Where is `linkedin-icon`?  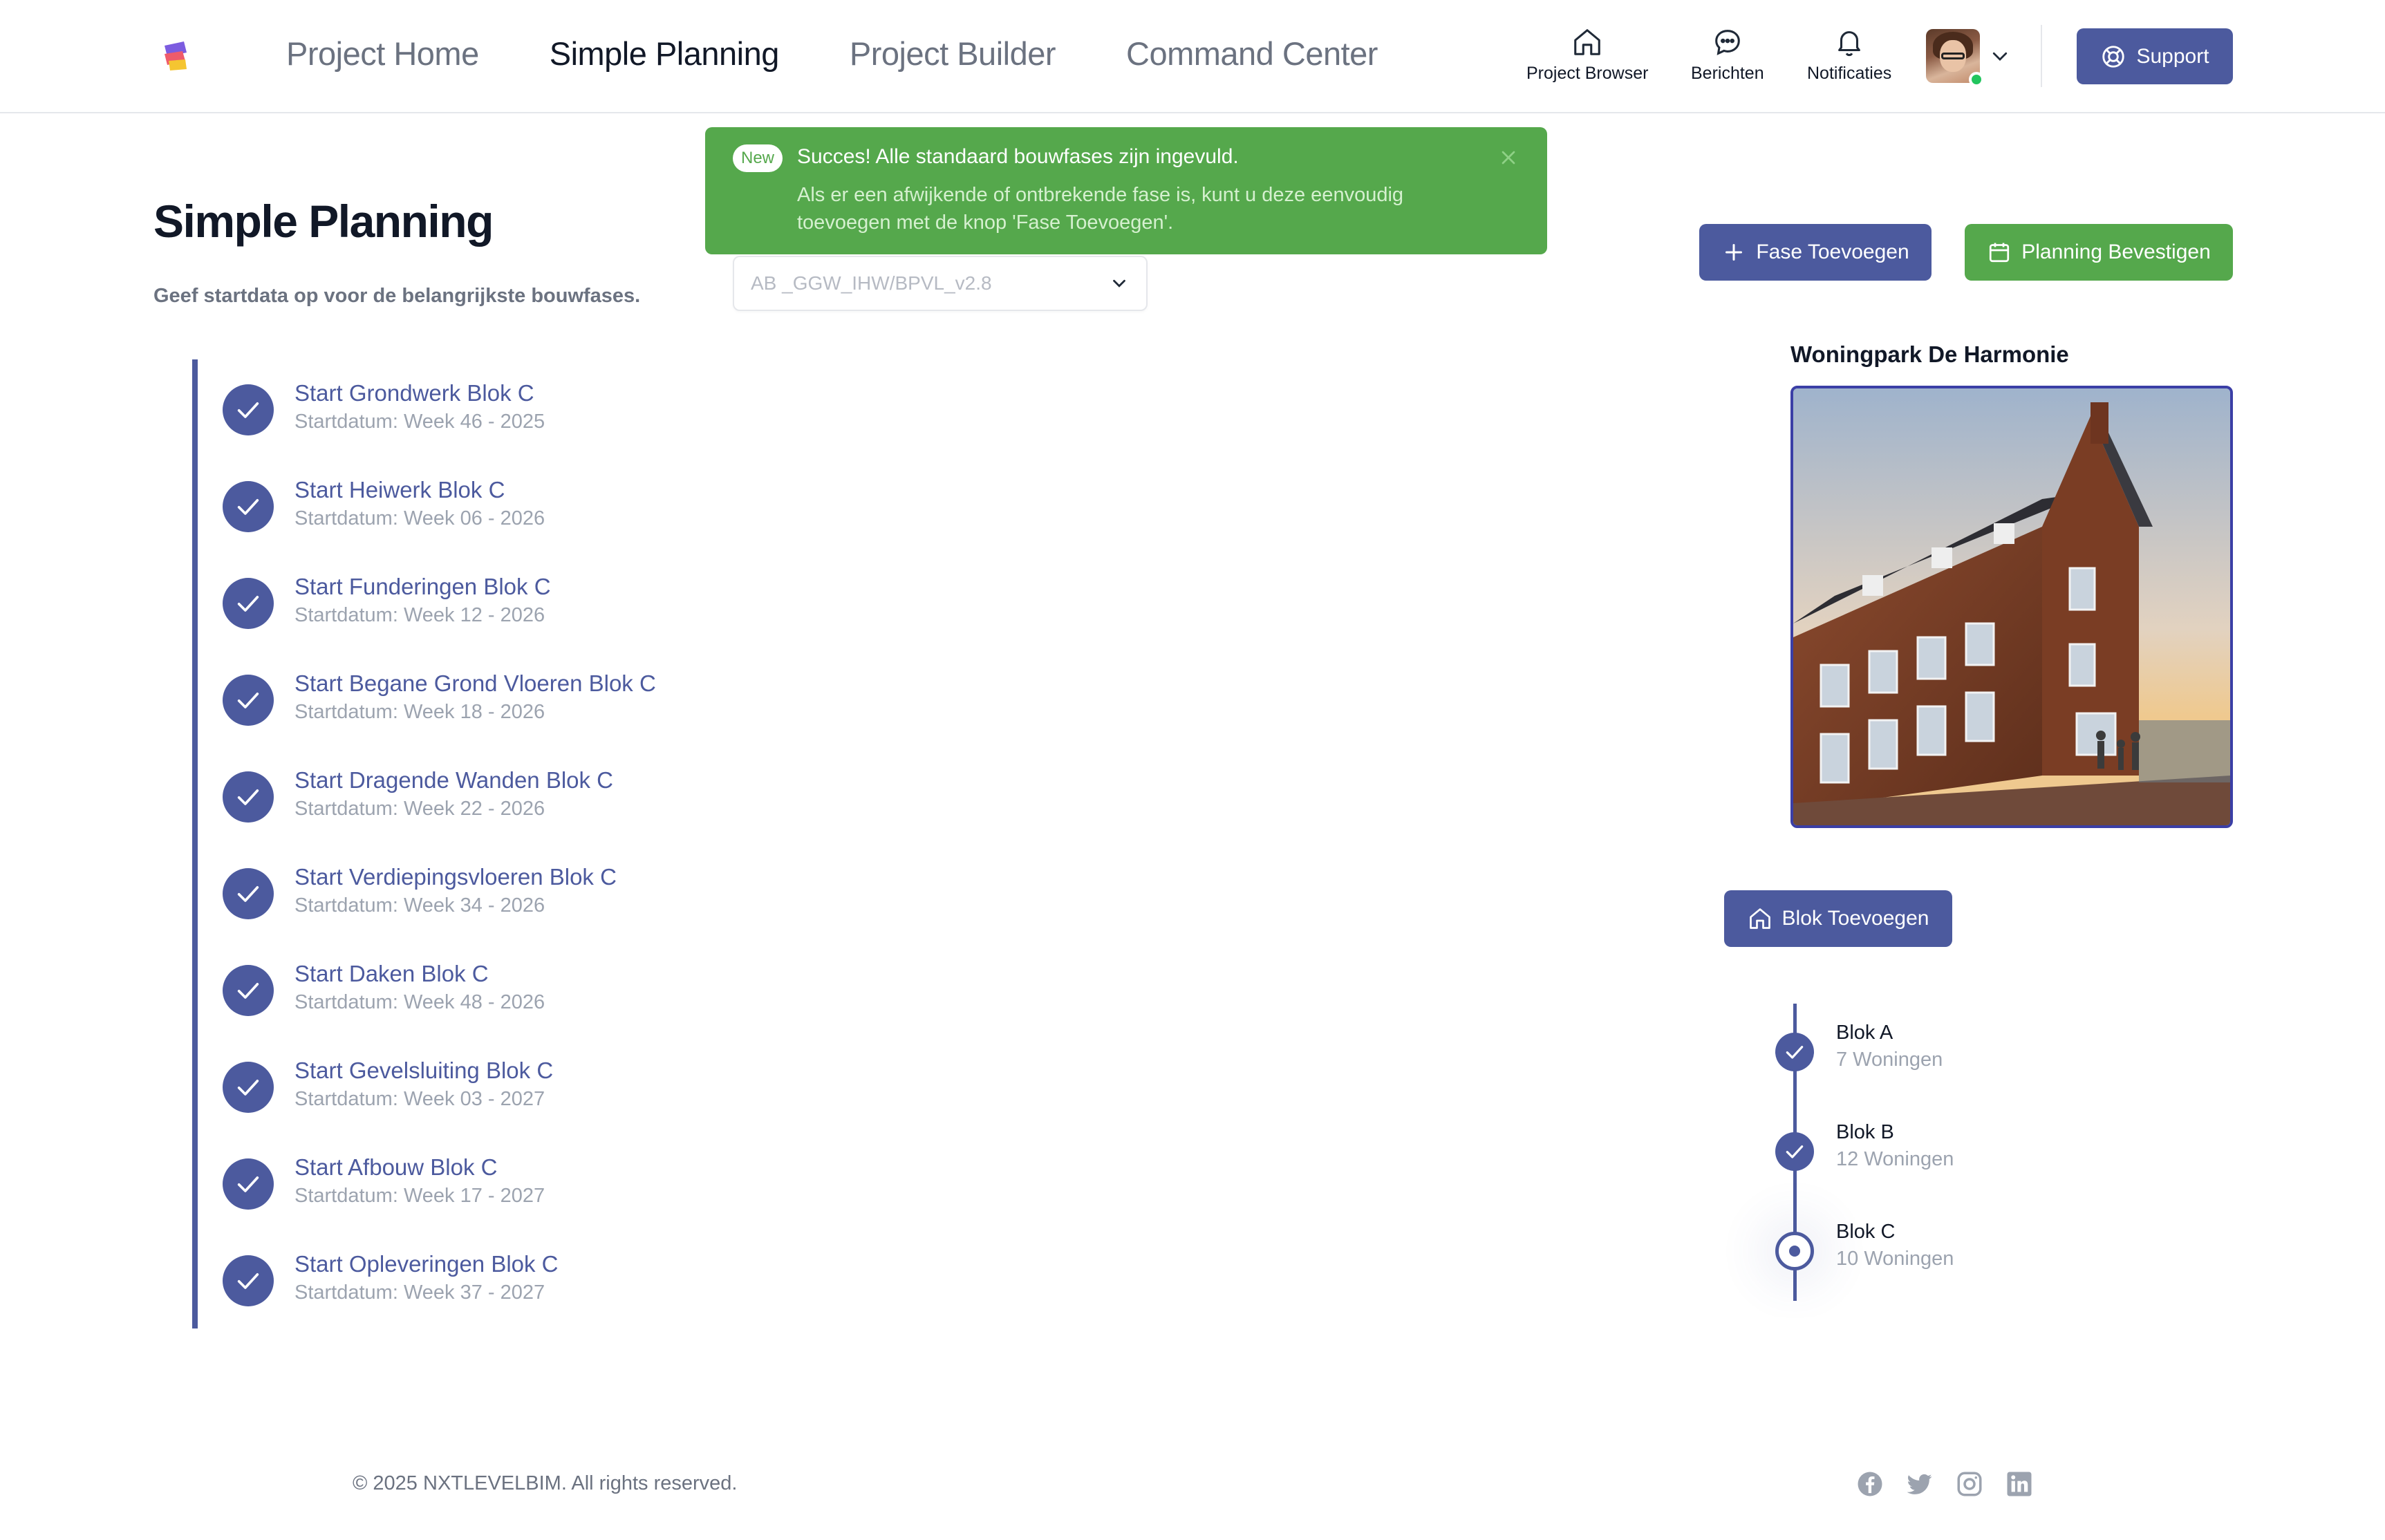 linkedin-icon is located at coordinates (2019, 1484).